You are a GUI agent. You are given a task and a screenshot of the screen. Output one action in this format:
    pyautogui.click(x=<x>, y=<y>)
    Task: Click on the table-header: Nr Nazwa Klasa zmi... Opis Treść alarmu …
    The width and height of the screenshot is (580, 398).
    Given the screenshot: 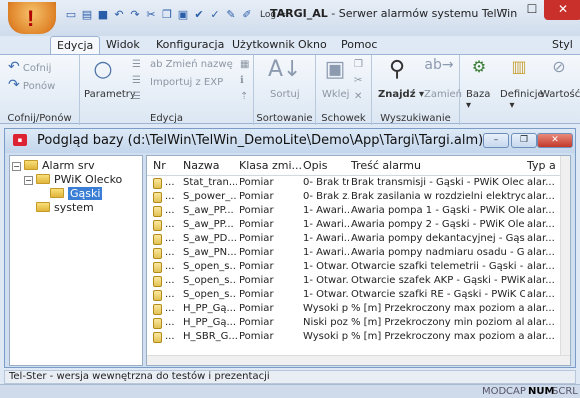 What is the action you would take?
    pyautogui.click(x=358, y=166)
    